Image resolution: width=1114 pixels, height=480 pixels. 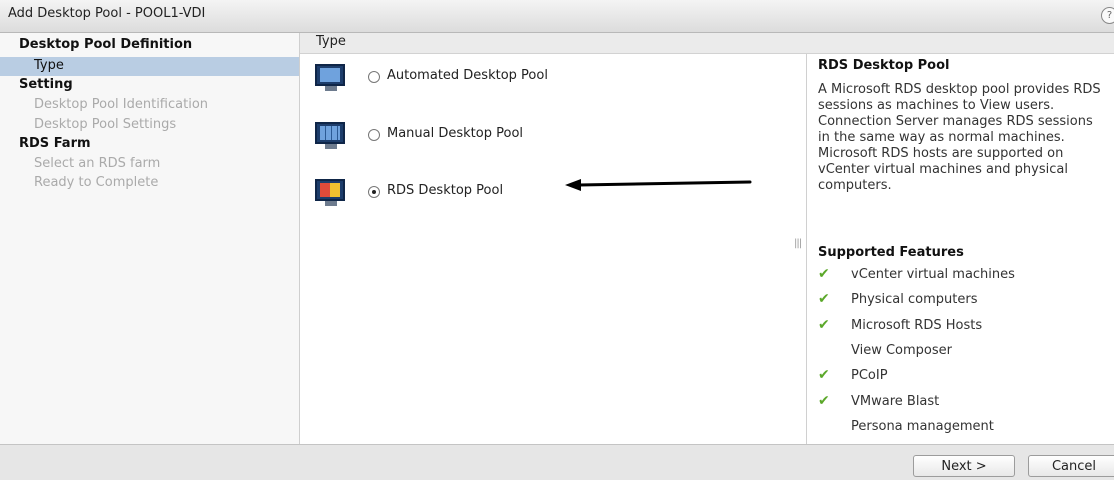 I want to click on supported-features-title: Supported Features, so click(x=891, y=252).